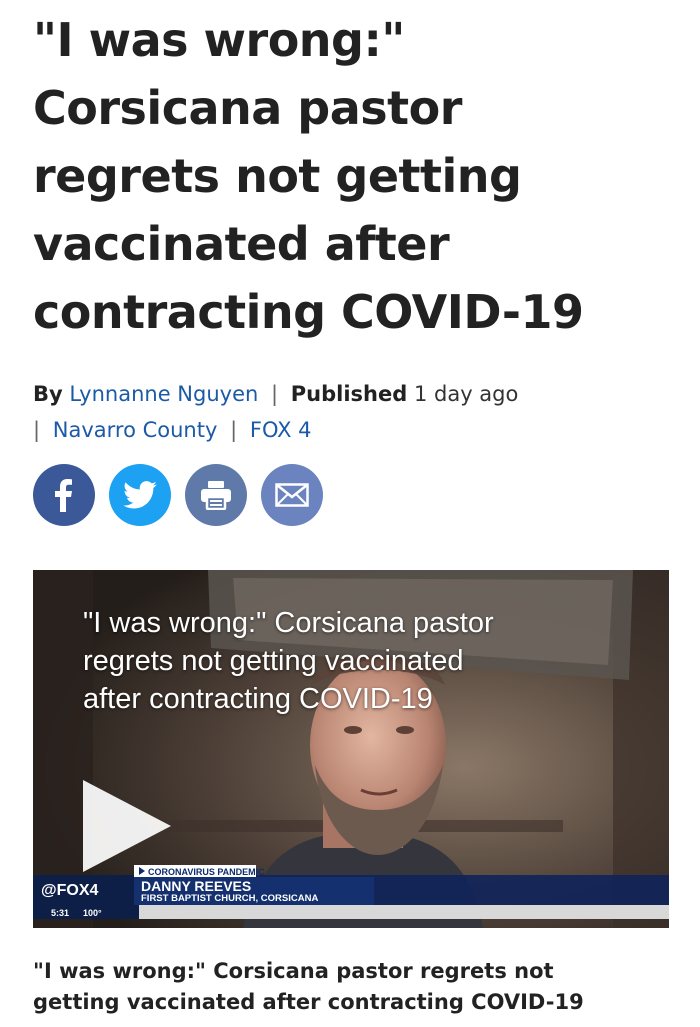 This screenshot has height=1027, width=700. Describe the element at coordinates (277, 176) in the screenshot. I see `headline-line: regrets not getting` at that location.